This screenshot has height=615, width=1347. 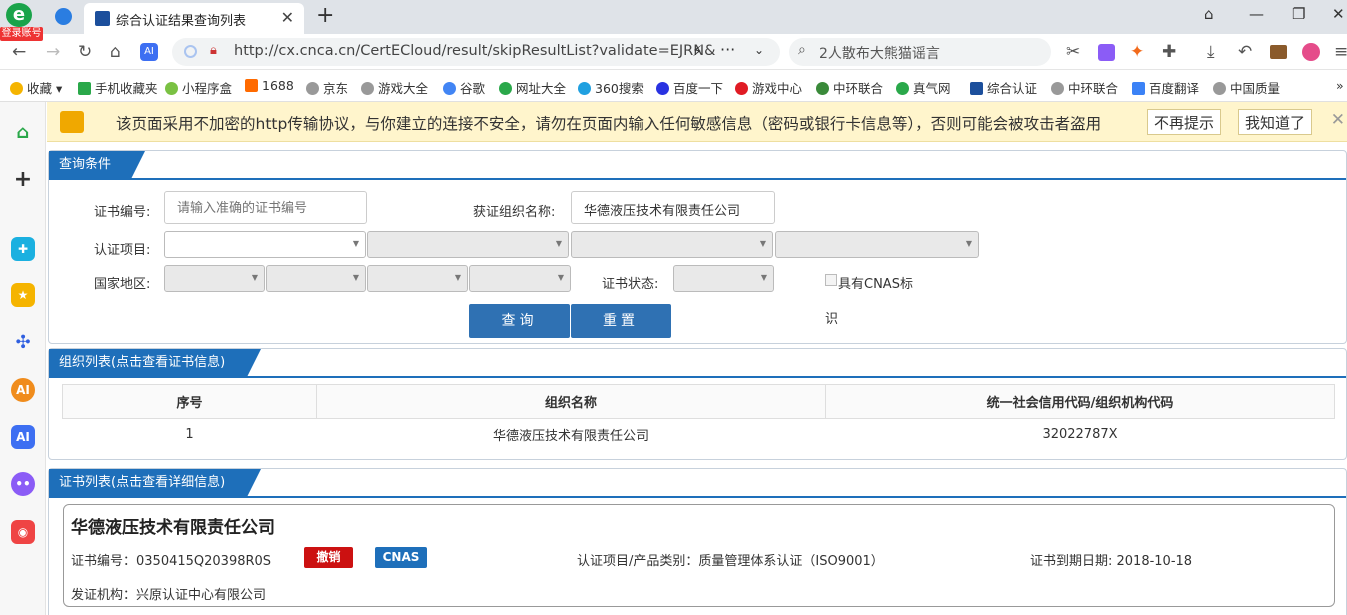 I want to click on game-icon: ✦, so click(x=1137, y=52).